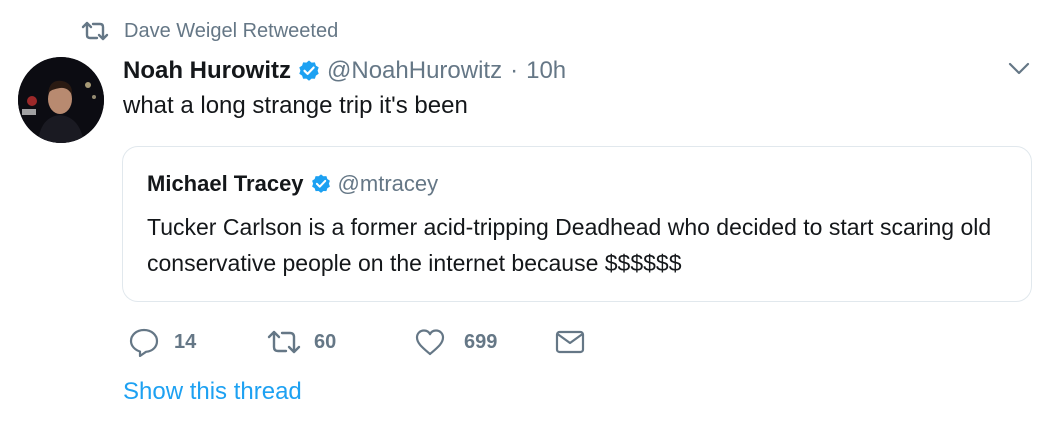 This screenshot has width=1060, height=428. I want to click on reply-button: 14, so click(197, 342).